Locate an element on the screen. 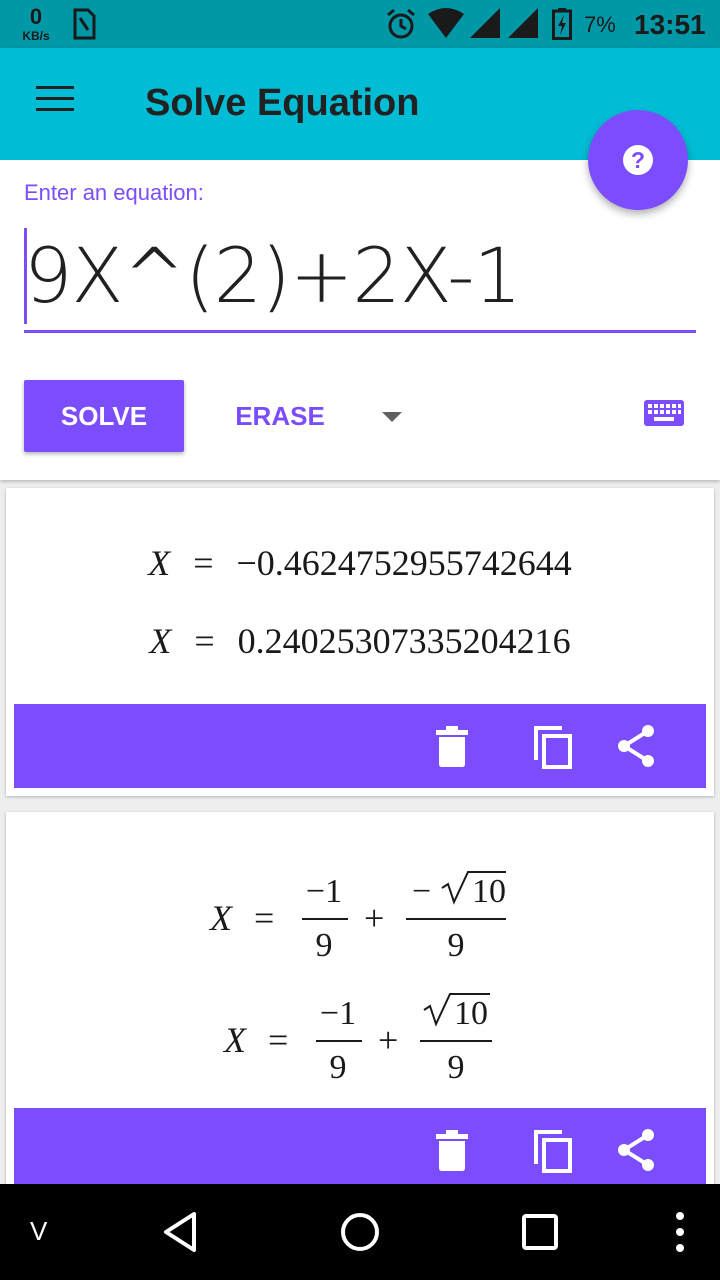 The height and width of the screenshot is (1280, 720). solution-line: X = 0.24025307335204216 is located at coordinates (360, 641).